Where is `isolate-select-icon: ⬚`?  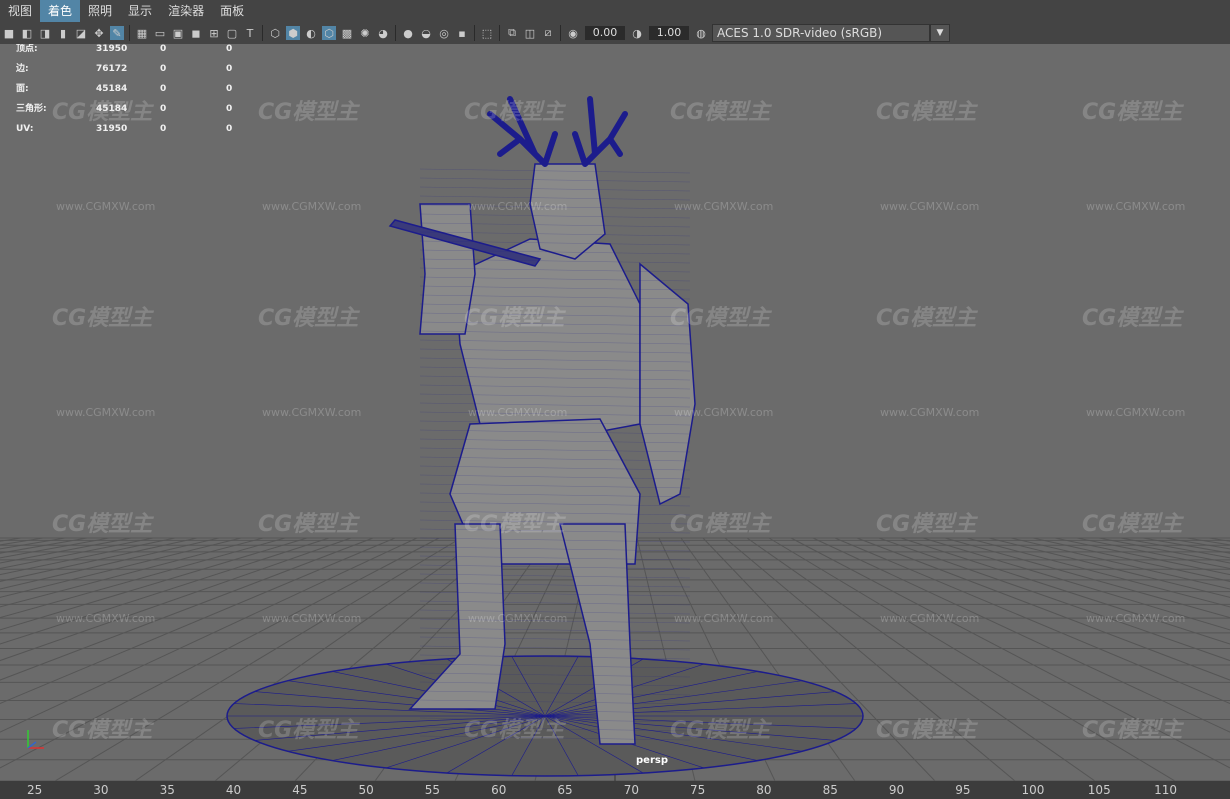
isolate-select-icon: ⬚ is located at coordinates (487, 33).